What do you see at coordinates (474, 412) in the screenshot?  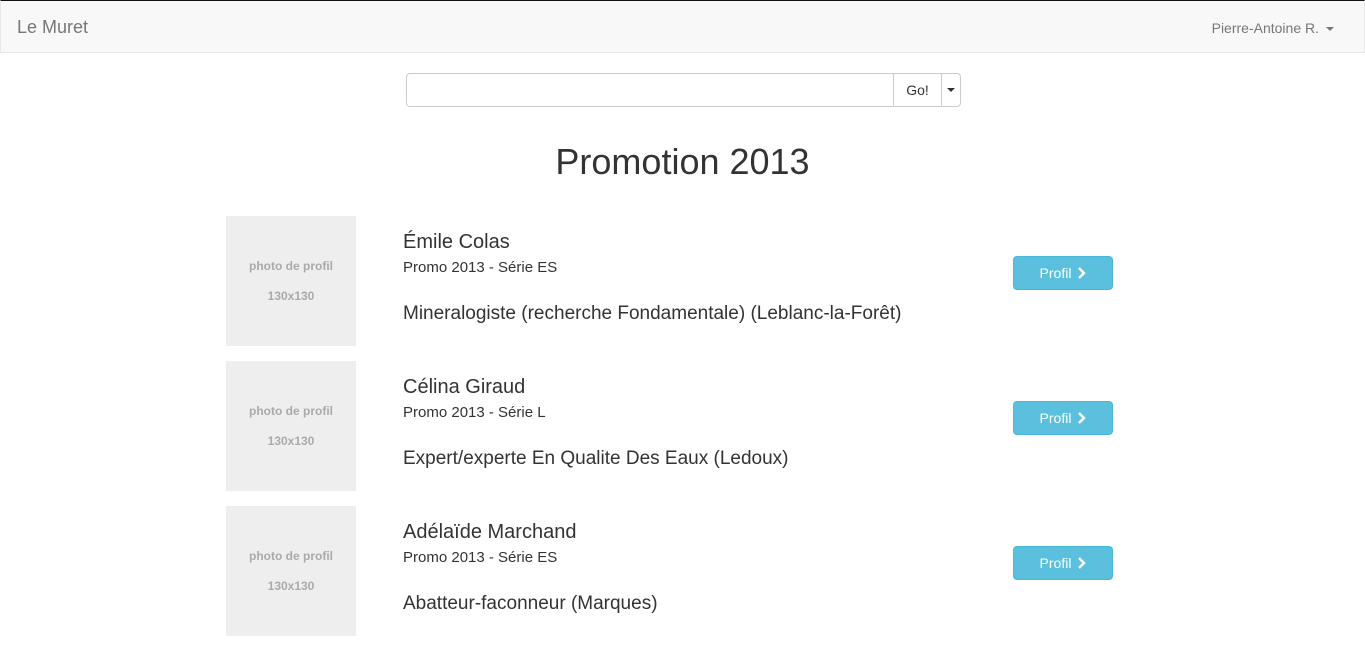 I see `person-promo: Promo 2013 - Série L` at bounding box center [474, 412].